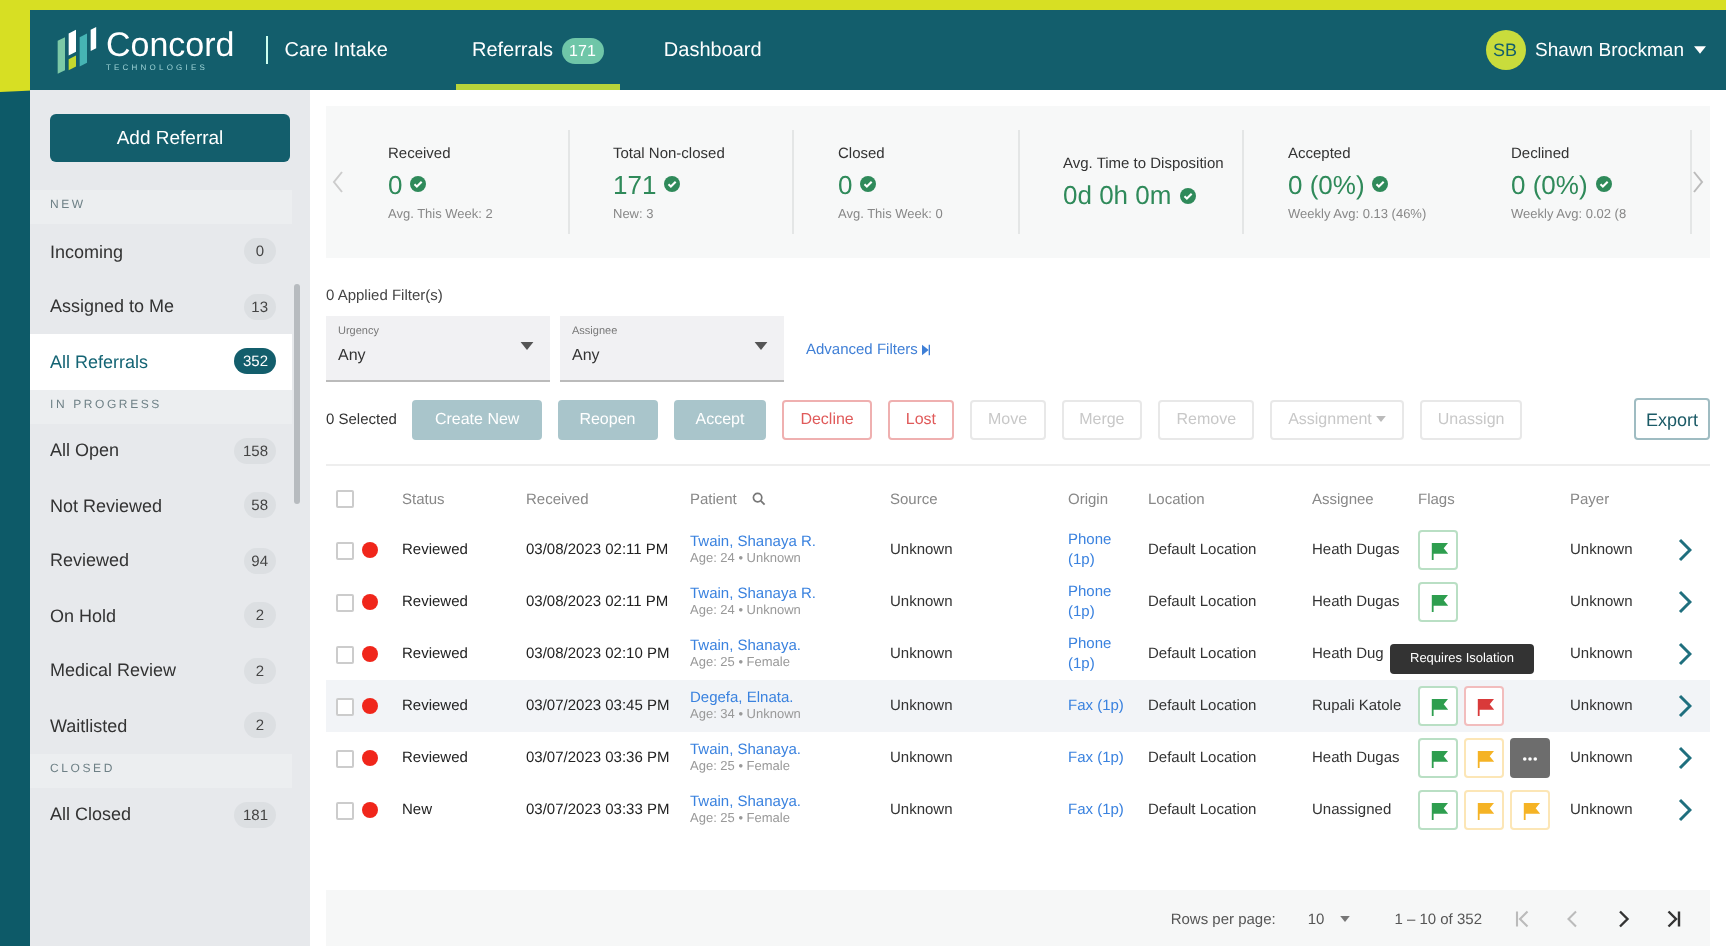 This screenshot has height=946, width=1726. Describe the element at coordinates (89, 725) in the screenshot. I see `sidebar-item-label: Waitlisted` at that location.